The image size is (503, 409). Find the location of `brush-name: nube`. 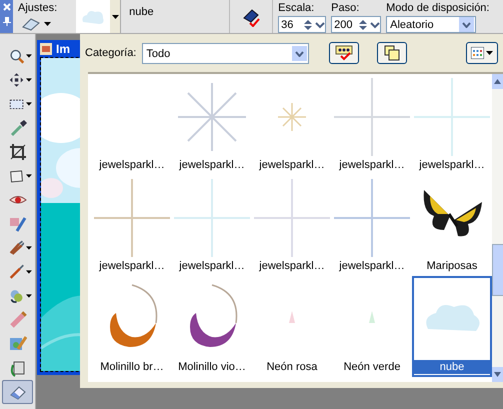

brush-name: nube is located at coordinates (175, 16).